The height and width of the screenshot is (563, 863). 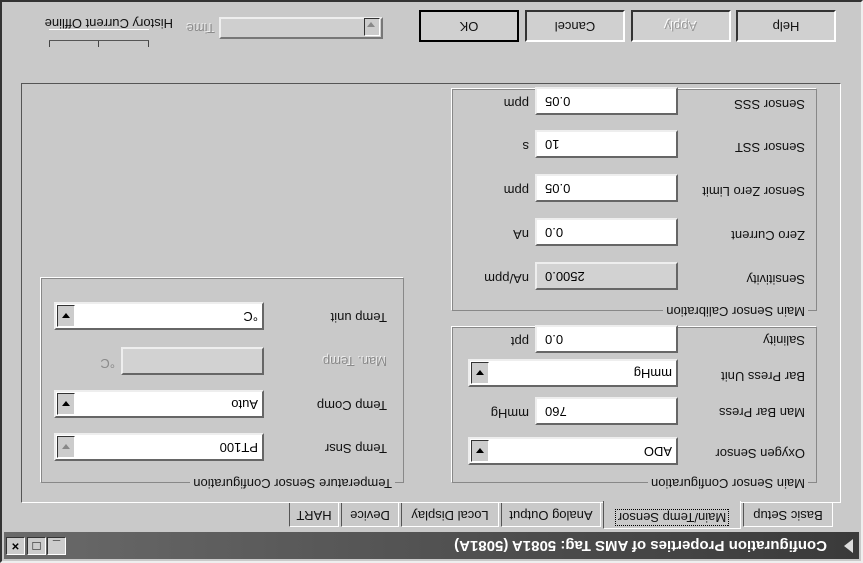 I want to click on group-title: Main Sensor Configuration, so click(x=728, y=483).